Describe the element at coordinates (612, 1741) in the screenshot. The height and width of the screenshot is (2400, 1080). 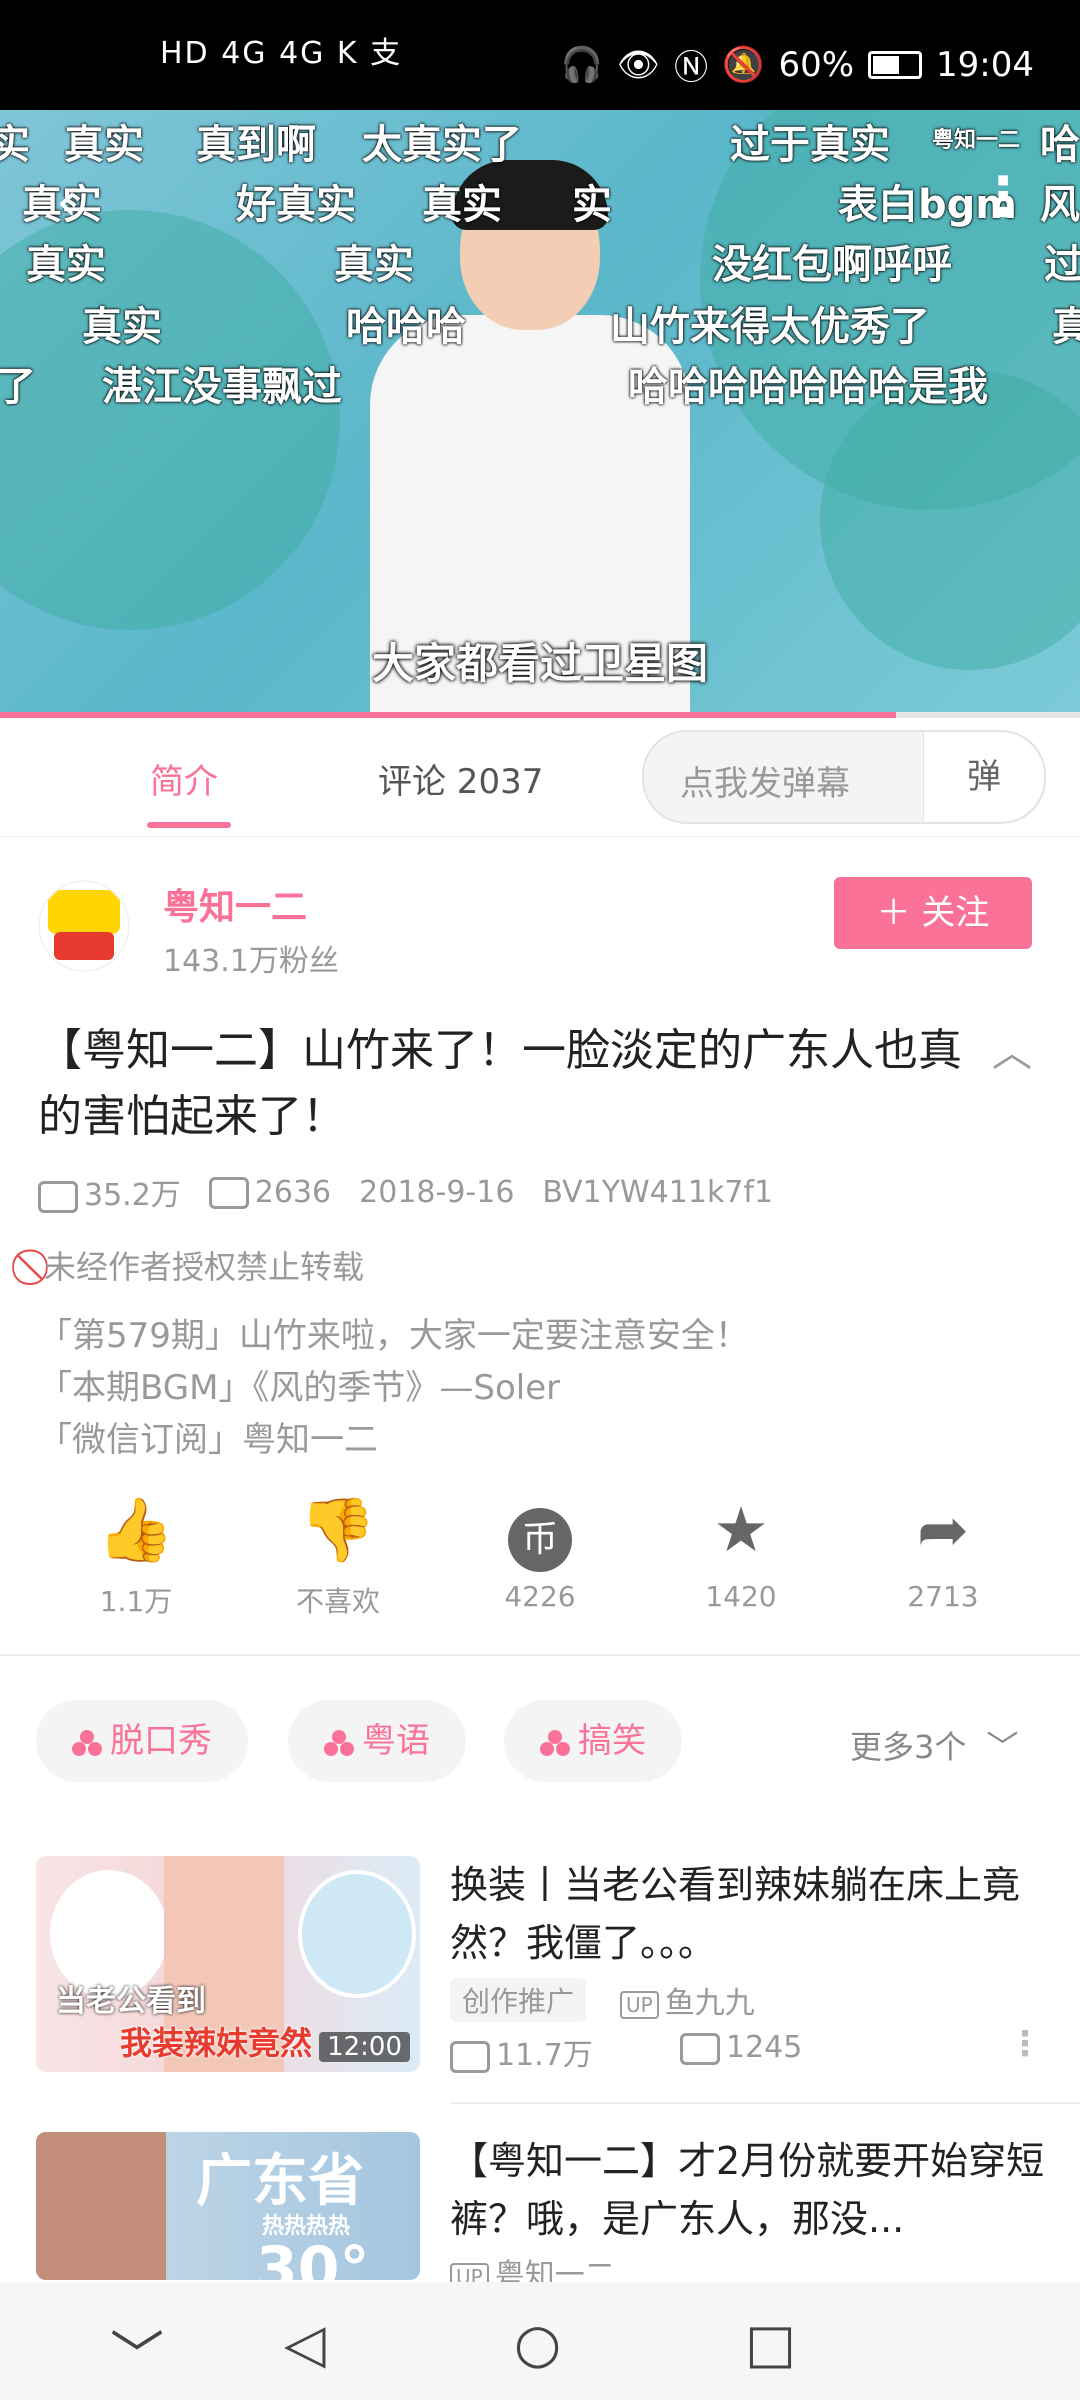
I see `tag-label: 搞笑` at that location.